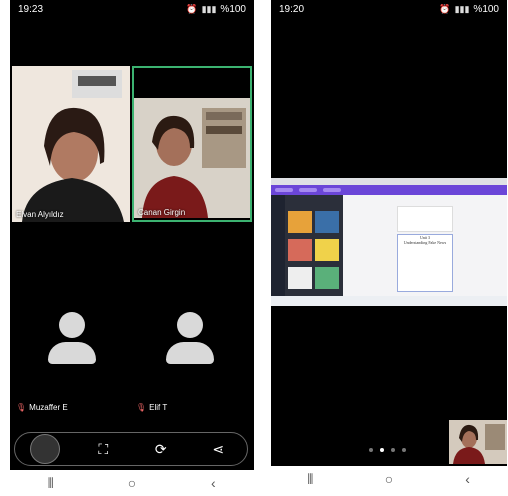 The height and width of the screenshot is (496, 508). I want to click on design-page: Unit 3 Understanding Fake News, so click(425, 263).